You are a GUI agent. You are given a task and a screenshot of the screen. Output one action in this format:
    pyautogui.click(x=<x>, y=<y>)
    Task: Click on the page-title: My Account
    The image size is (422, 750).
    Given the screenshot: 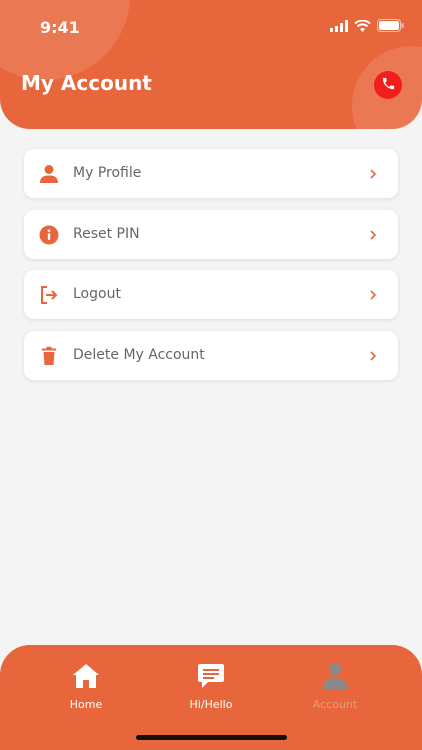 What is the action you would take?
    pyautogui.click(x=86, y=83)
    